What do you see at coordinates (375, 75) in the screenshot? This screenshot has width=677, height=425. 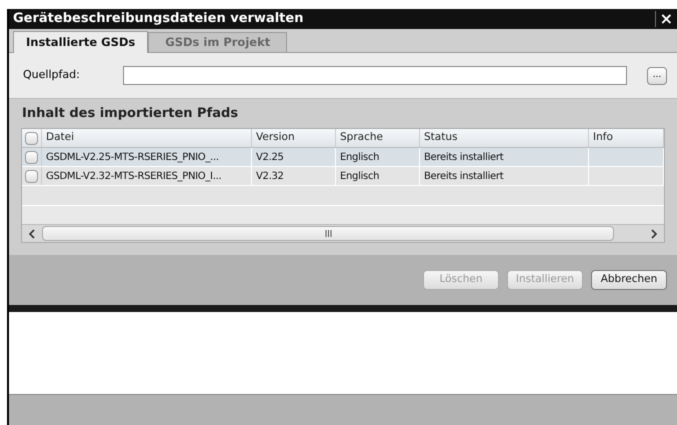 I see `source-path-field` at bounding box center [375, 75].